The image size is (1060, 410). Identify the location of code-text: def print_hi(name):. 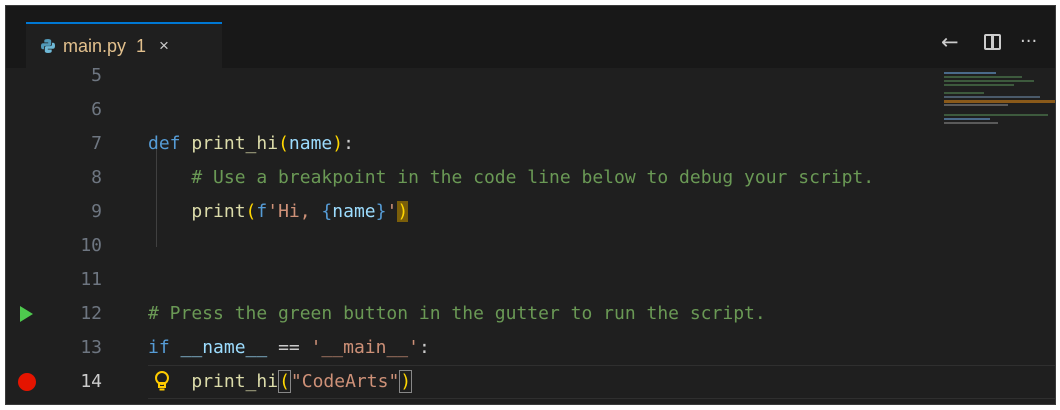
(251, 144).